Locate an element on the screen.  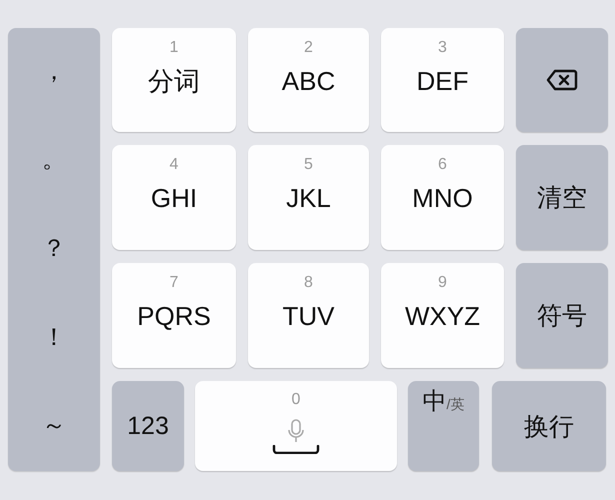
key-label: MNO is located at coordinates (442, 198).